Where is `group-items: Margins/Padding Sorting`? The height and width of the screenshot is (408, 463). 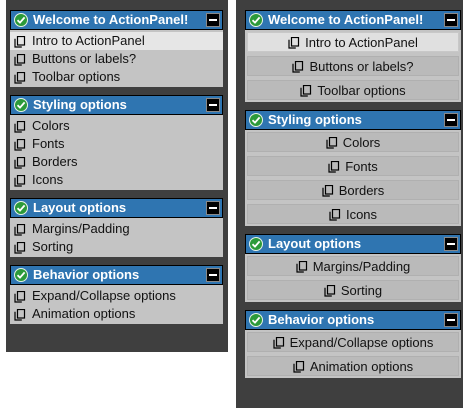
group-items: Margins/Padding Sorting is located at coordinates (353, 278).